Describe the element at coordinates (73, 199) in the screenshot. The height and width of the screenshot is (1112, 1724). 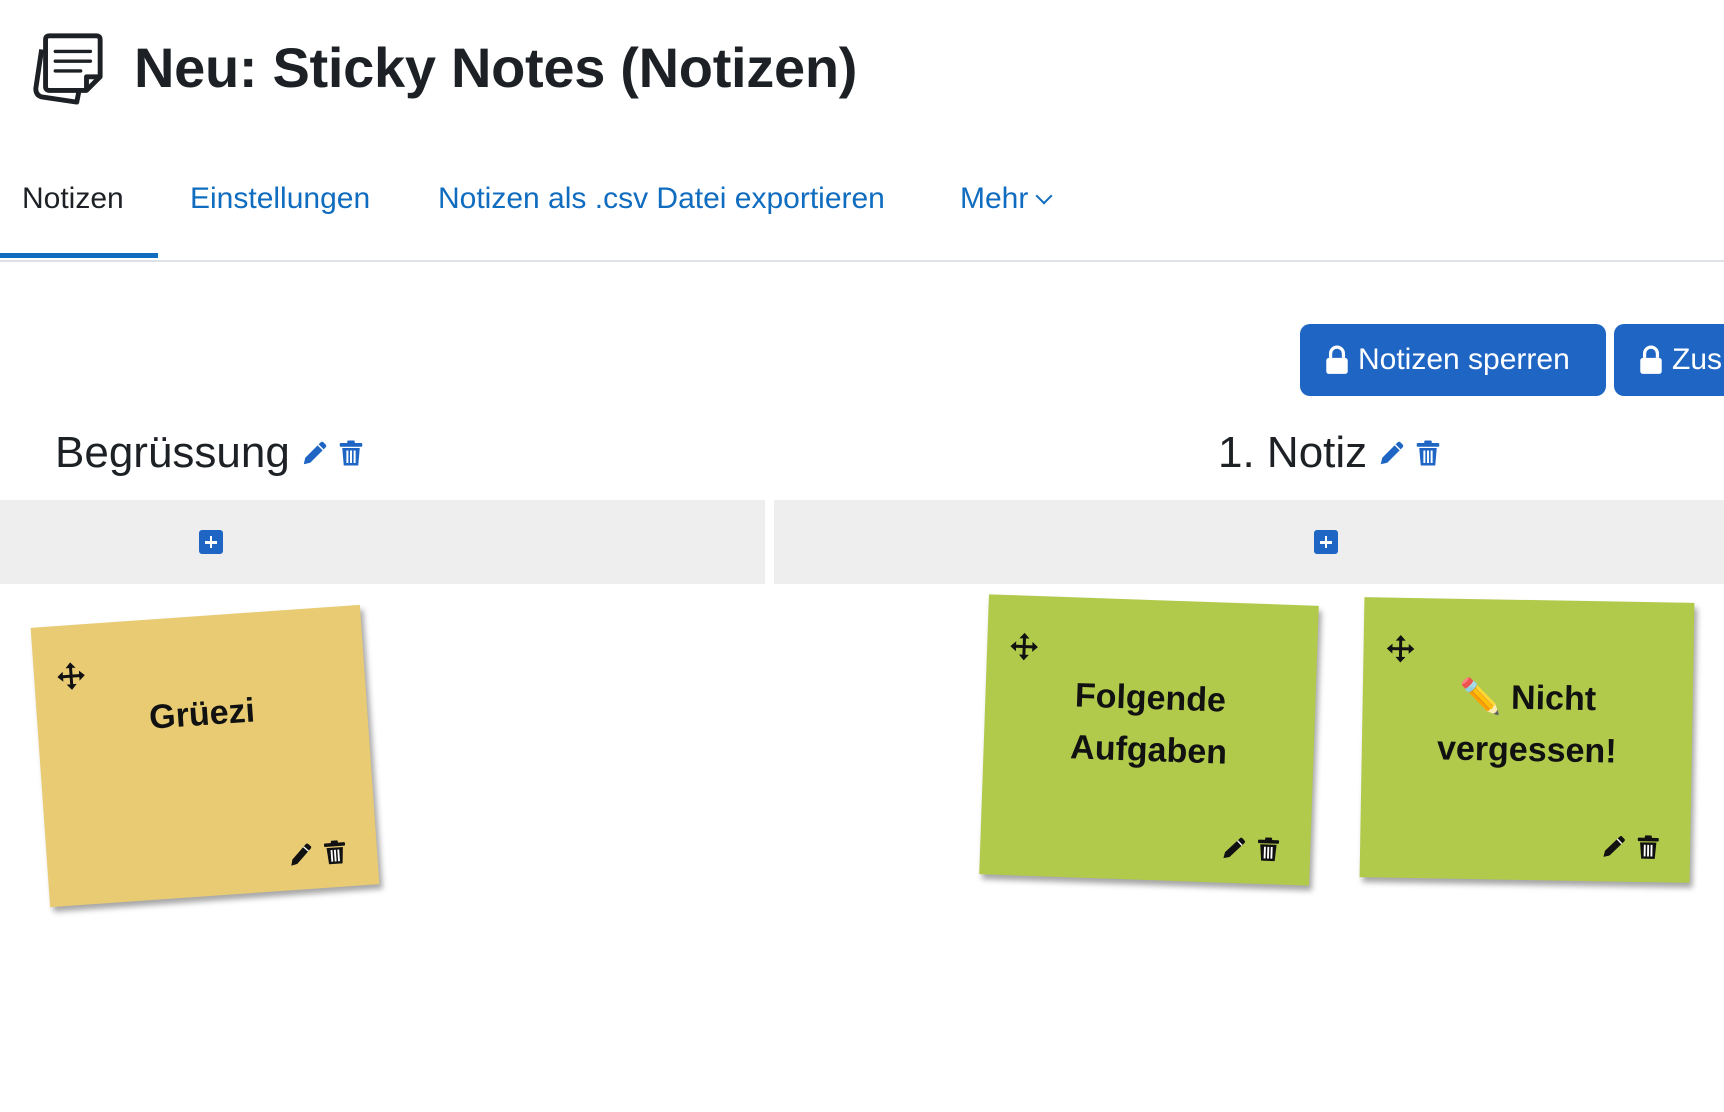
I see `tab-notizen: Notizen` at that location.